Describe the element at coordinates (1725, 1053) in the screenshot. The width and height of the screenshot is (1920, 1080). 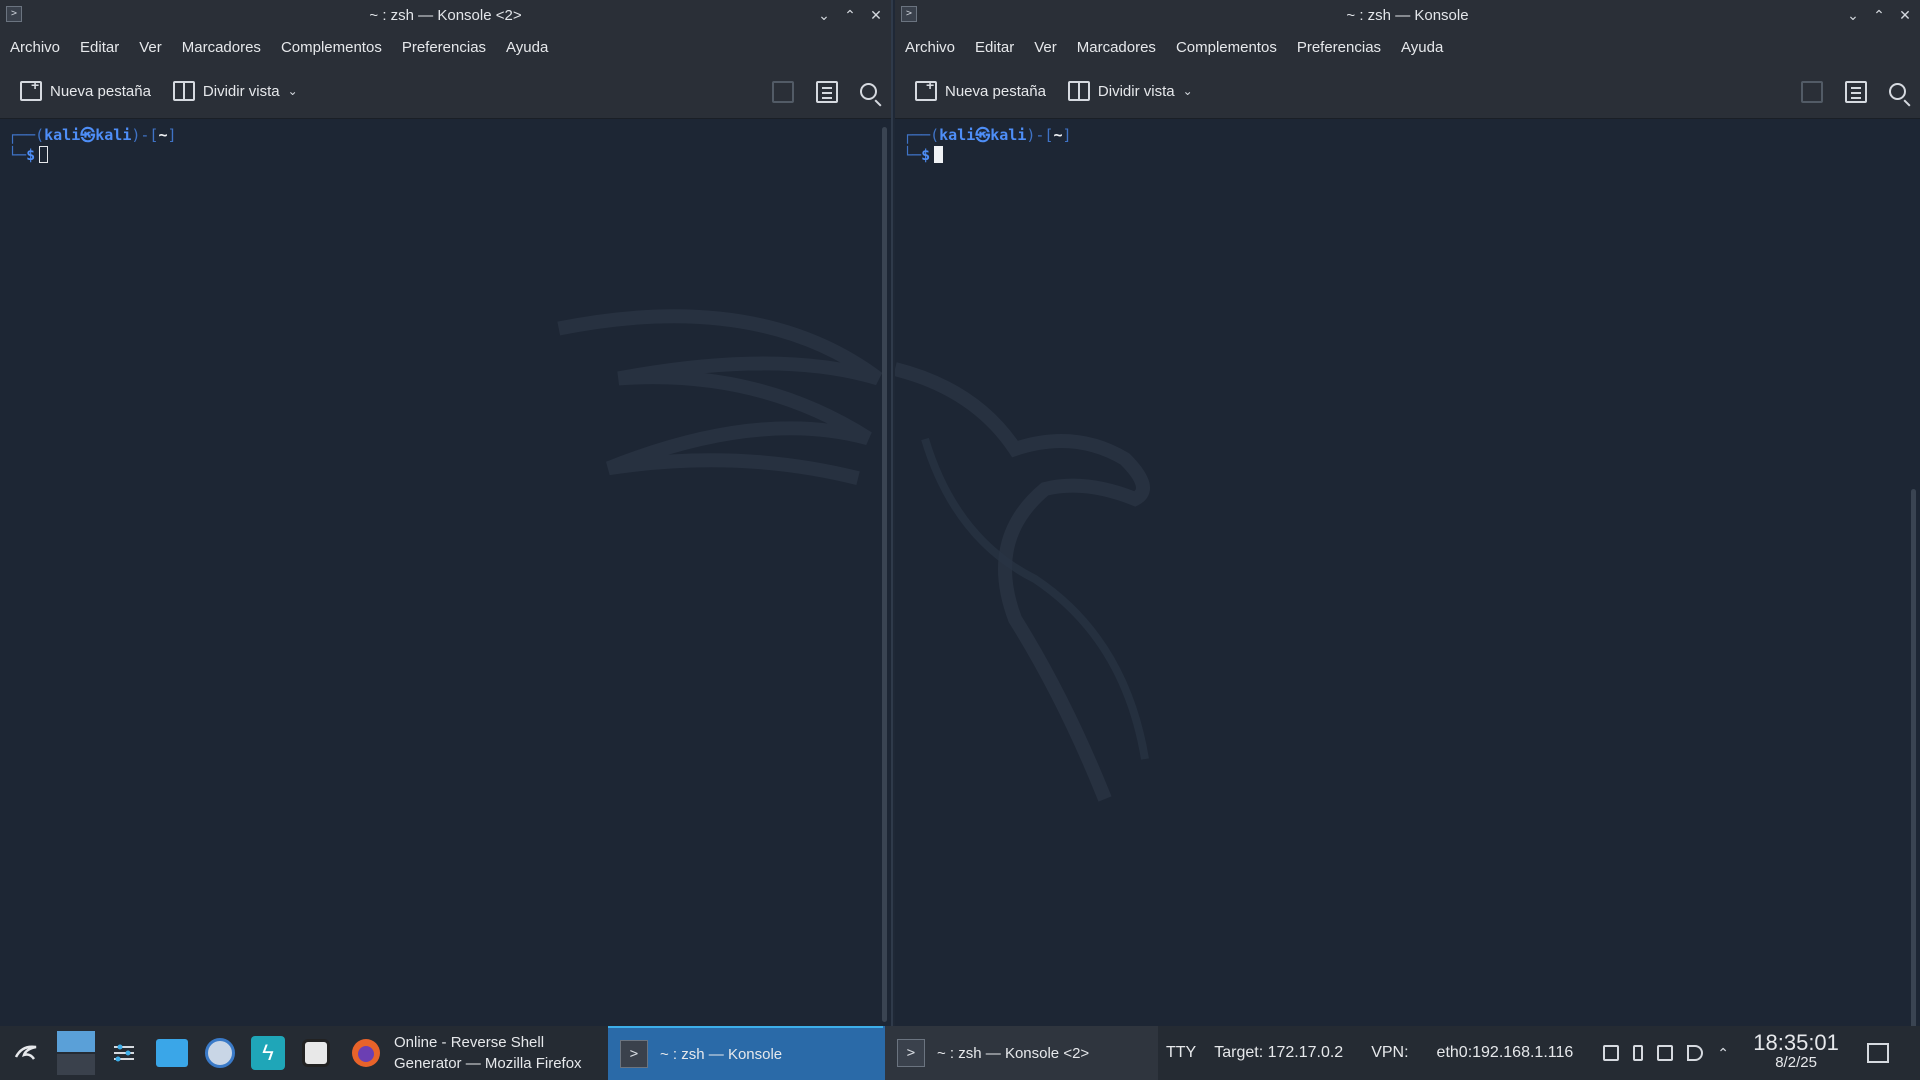
I see `chevron-up-icon: ⌃` at that location.